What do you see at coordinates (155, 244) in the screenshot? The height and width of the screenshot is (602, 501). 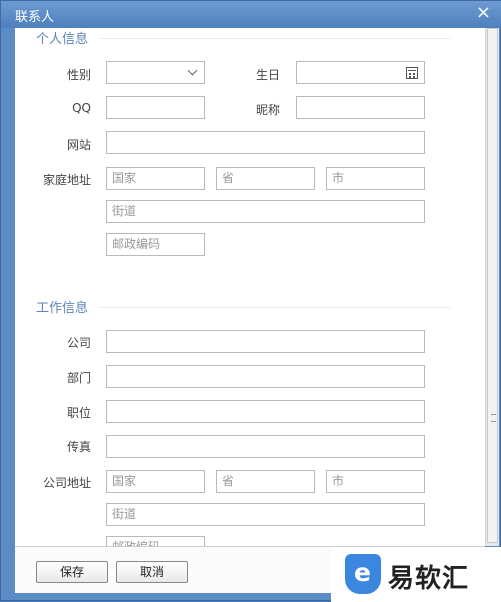 I see `home-postal-field: 邮政编码` at bounding box center [155, 244].